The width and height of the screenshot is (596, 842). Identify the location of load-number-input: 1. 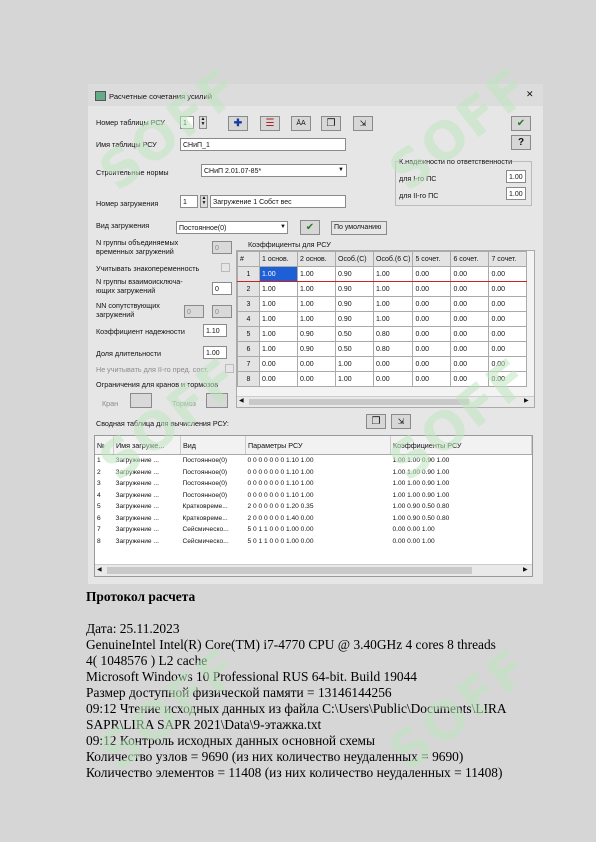
(189, 201).